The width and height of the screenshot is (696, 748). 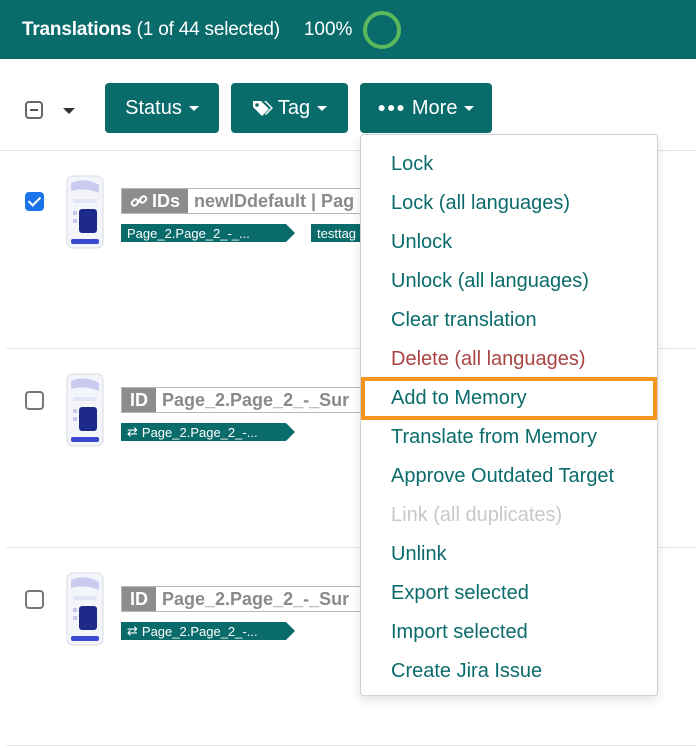 I want to click on more-button: ●●● More, so click(x=426, y=108).